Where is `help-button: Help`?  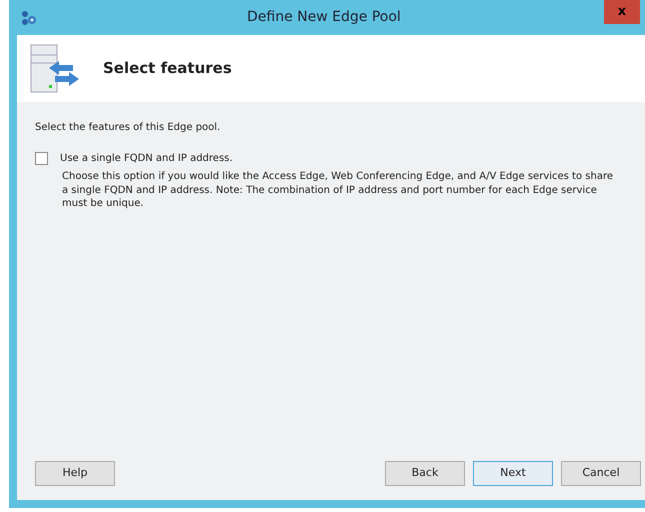
help-button: Help is located at coordinates (75, 473).